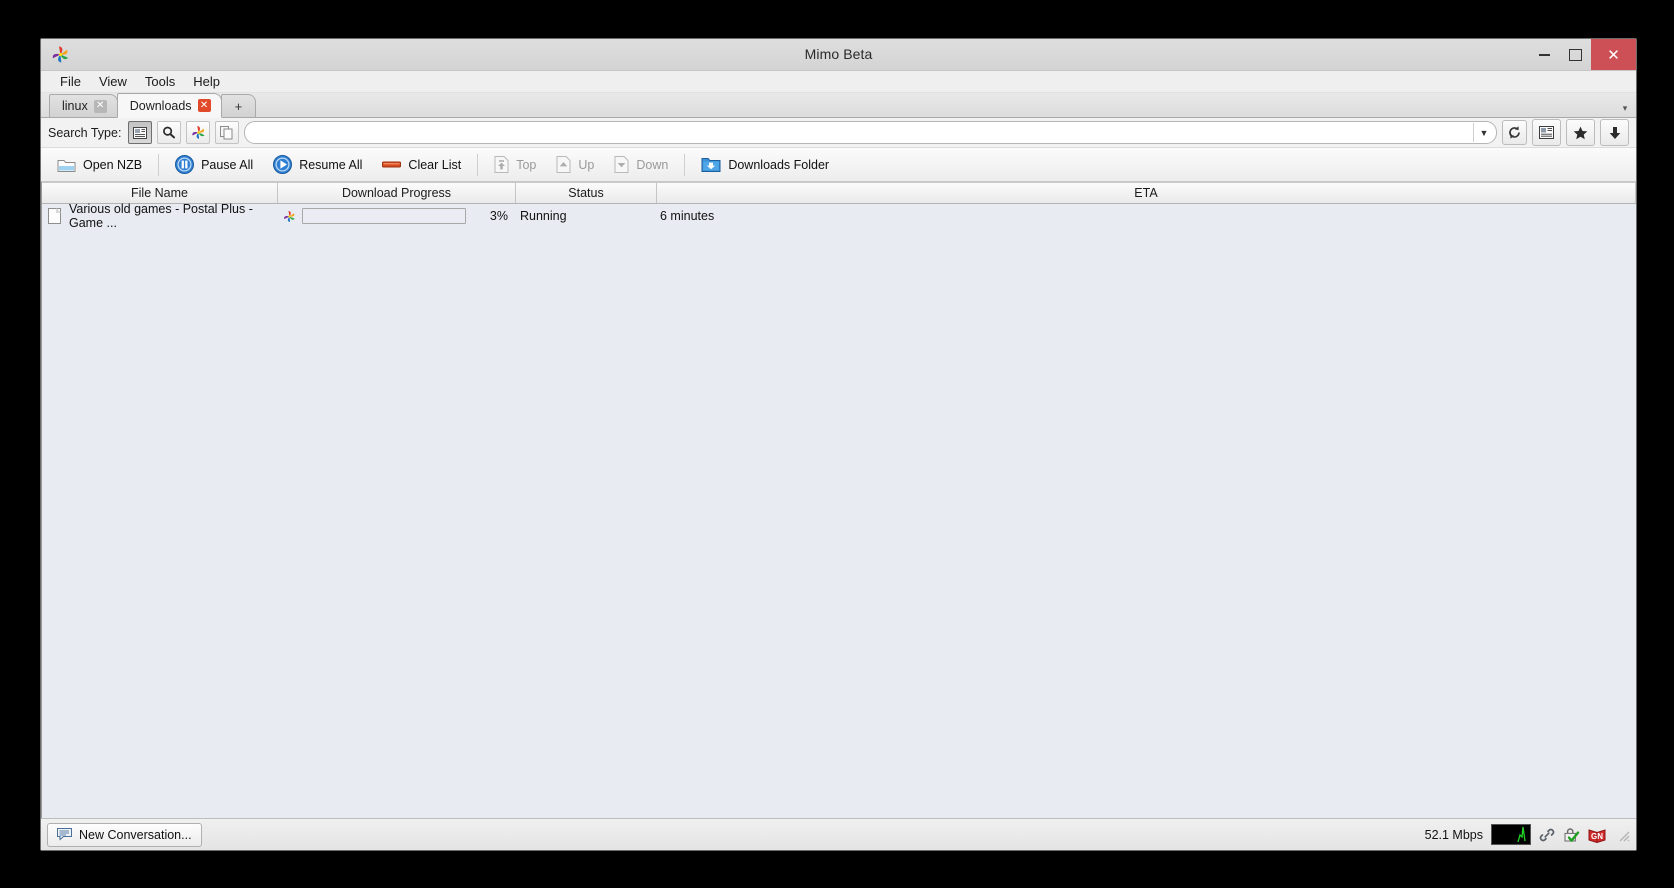 The width and height of the screenshot is (1674, 888). Describe the element at coordinates (498, 216) in the screenshot. I see `progress-percent-label: 3%` at that location.